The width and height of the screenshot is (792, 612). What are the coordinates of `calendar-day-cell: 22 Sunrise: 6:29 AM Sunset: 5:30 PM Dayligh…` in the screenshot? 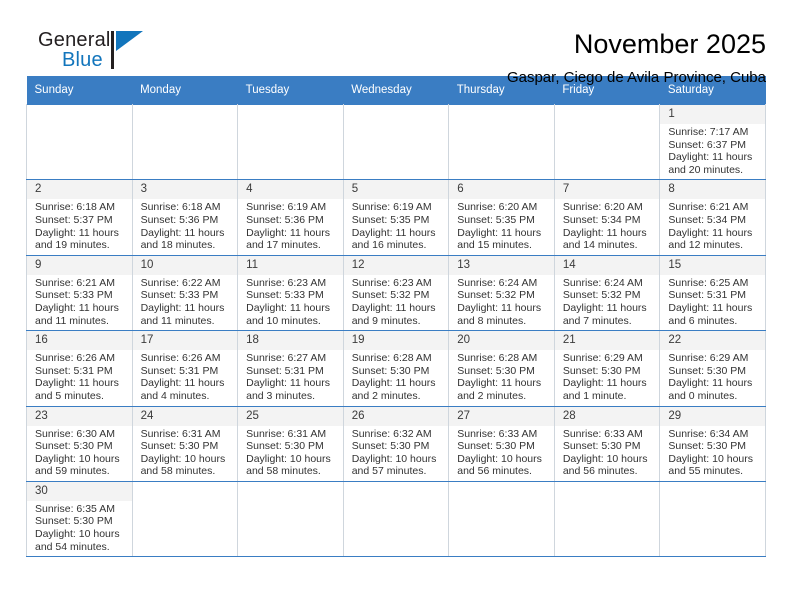 It's located at (712, 368).